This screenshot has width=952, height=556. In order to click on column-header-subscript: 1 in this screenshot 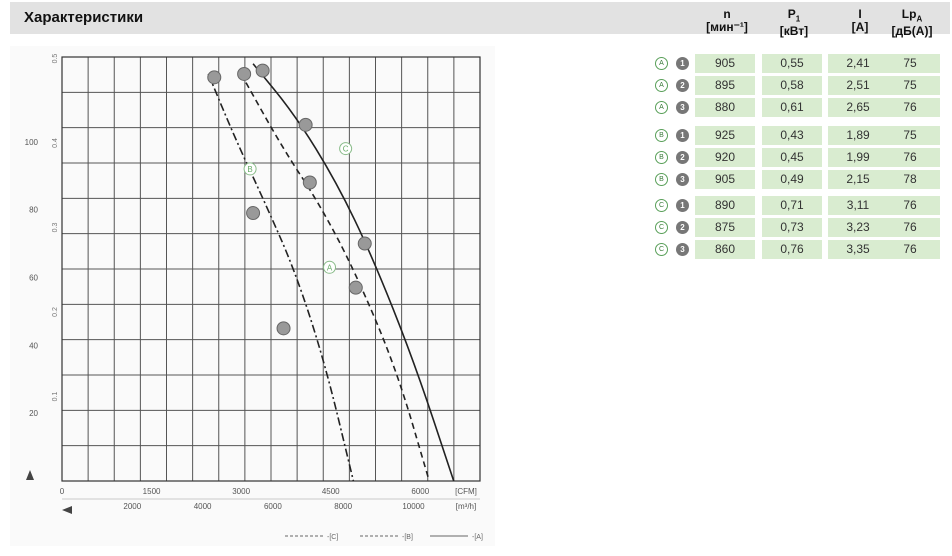, I will do `click(798, 19)`.